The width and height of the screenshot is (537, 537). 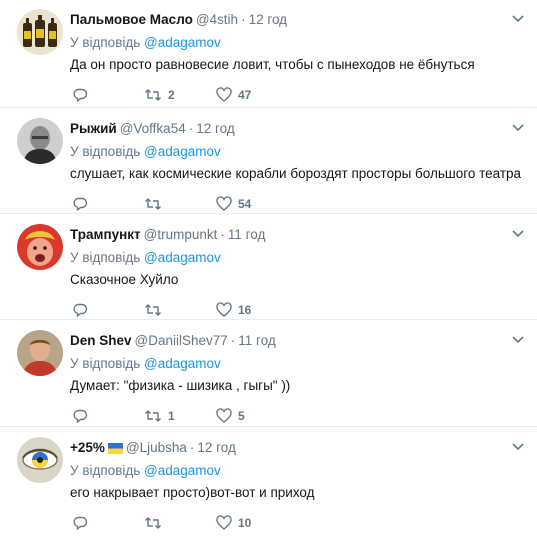 I want to click on tweet-header: +25% @Ljubsha · 12 год, so click(x=153, y=448).